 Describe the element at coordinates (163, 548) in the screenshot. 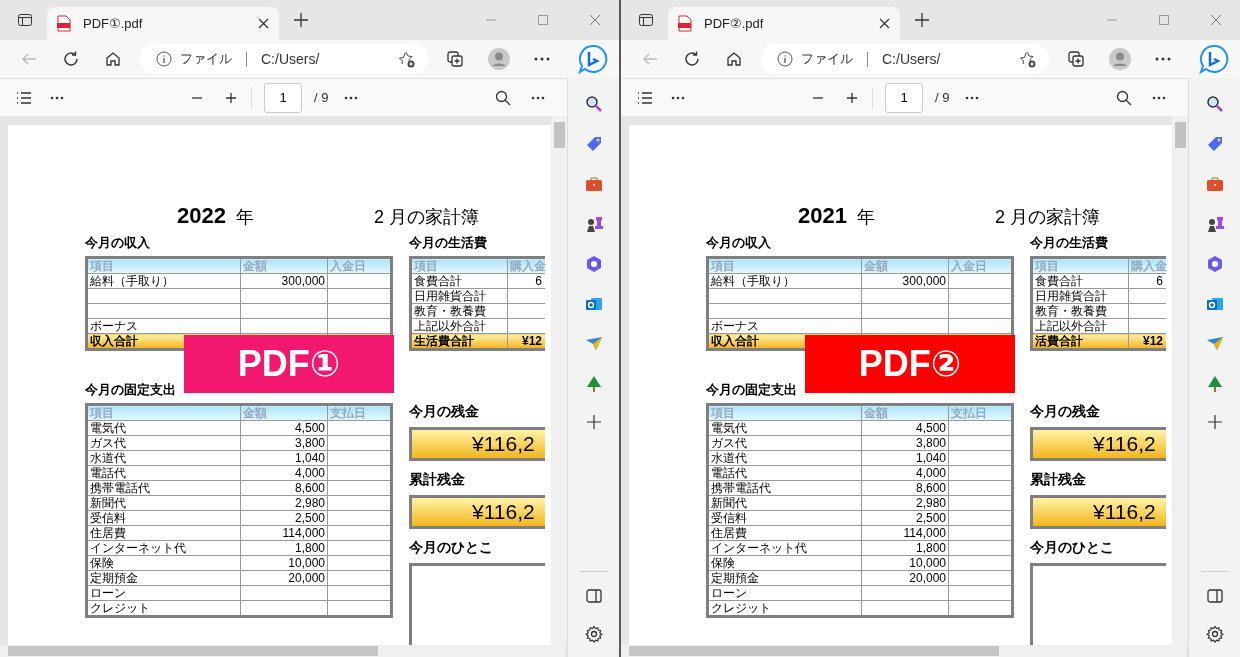

I see `table-cell: インターネット代` at that location.